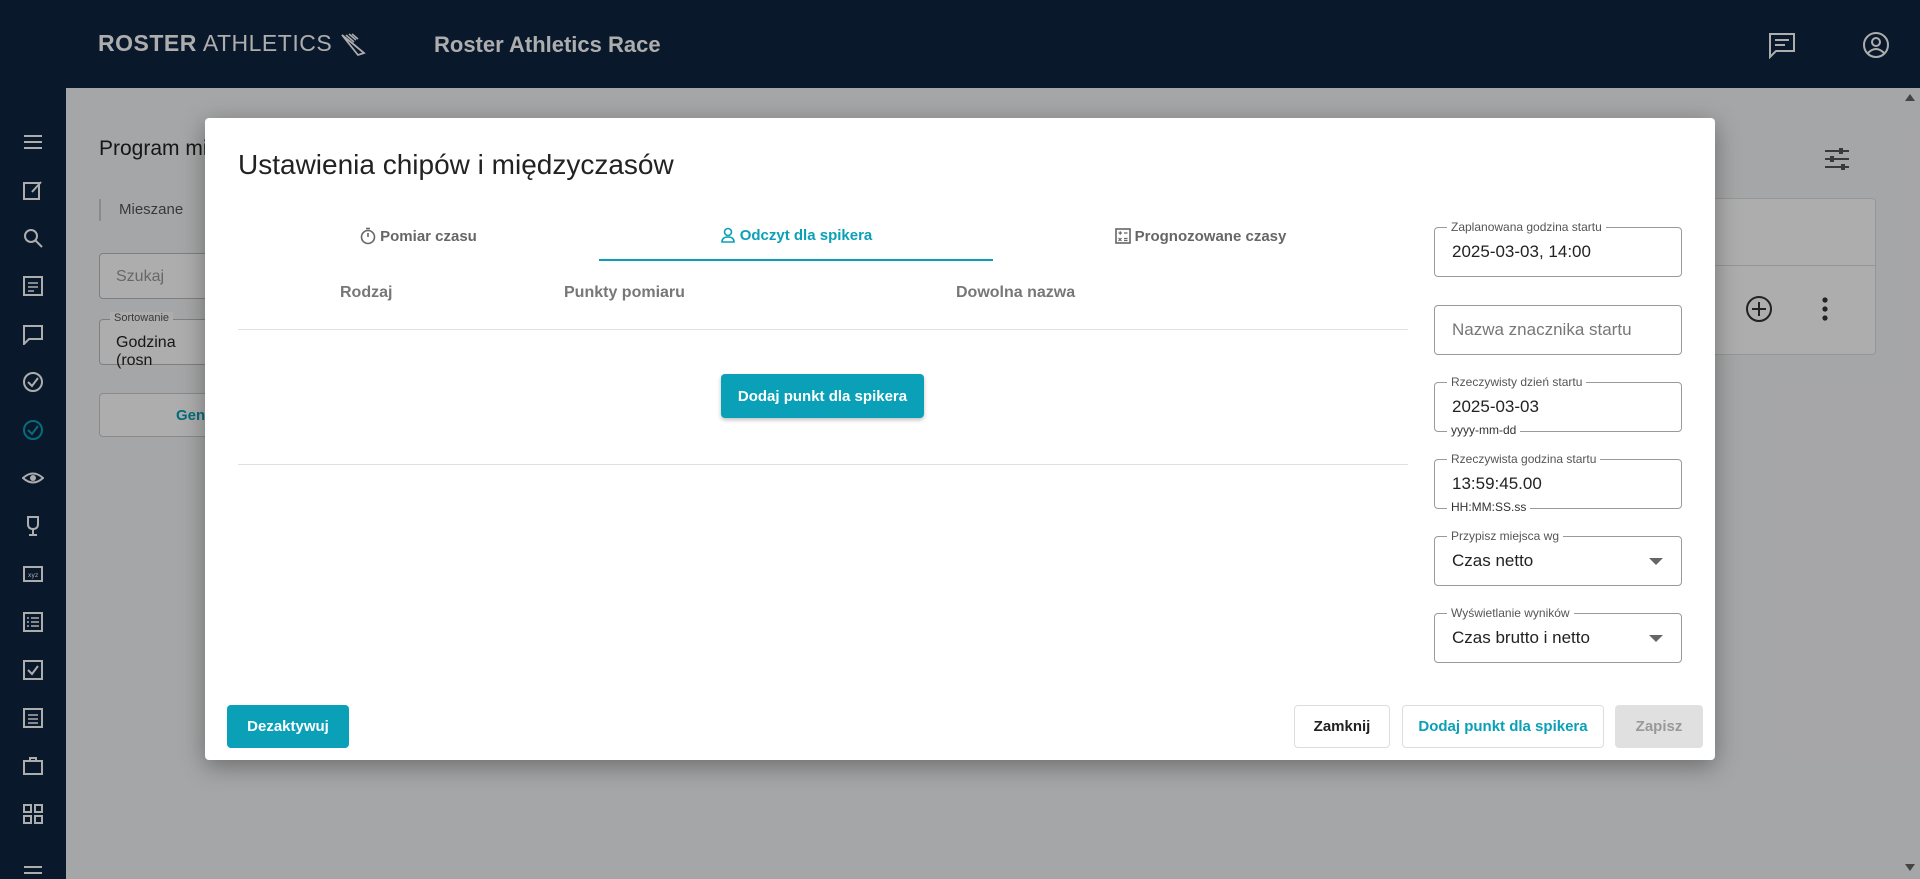 The height and width of the screenshot is (879, 1920). I want to click on planned-start-value: 2025-03-03, 14:00, so click(1521, 251).